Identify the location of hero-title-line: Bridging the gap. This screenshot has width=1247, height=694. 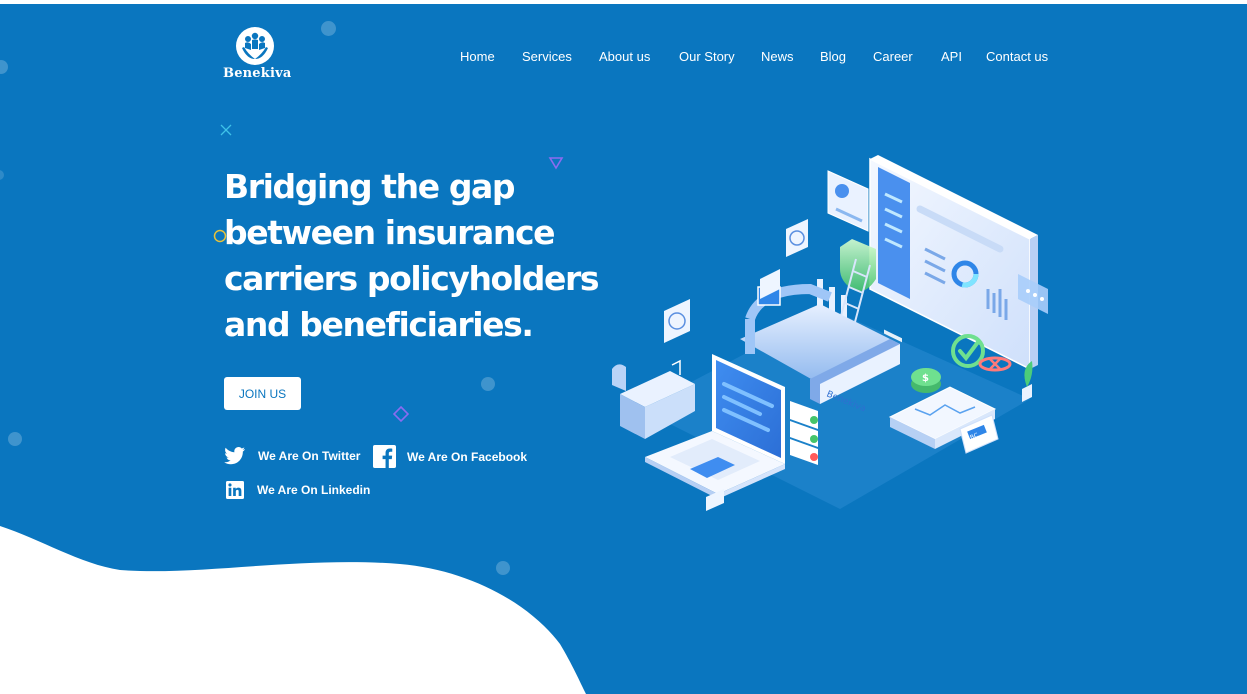
(370, 186).